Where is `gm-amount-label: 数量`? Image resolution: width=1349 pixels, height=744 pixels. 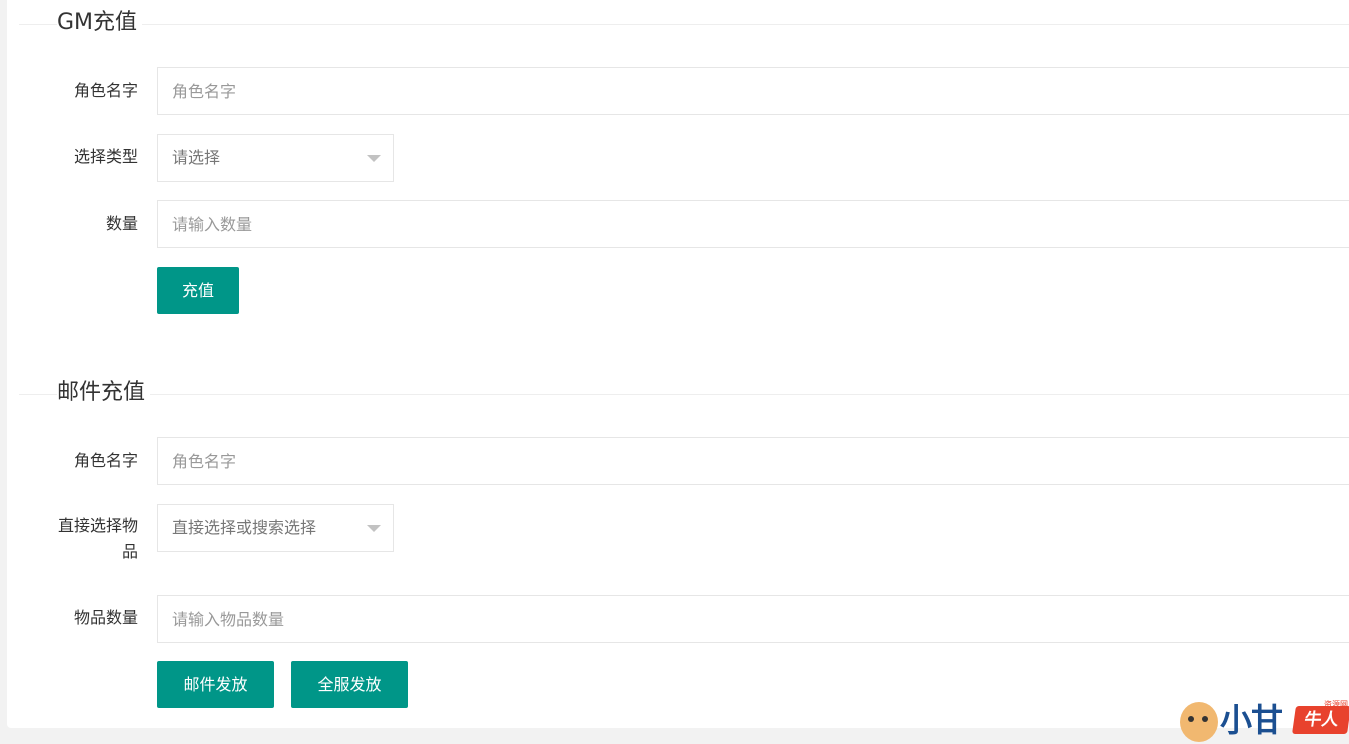
gm-amount-label: 数量 is located at coordinates (121, 223).